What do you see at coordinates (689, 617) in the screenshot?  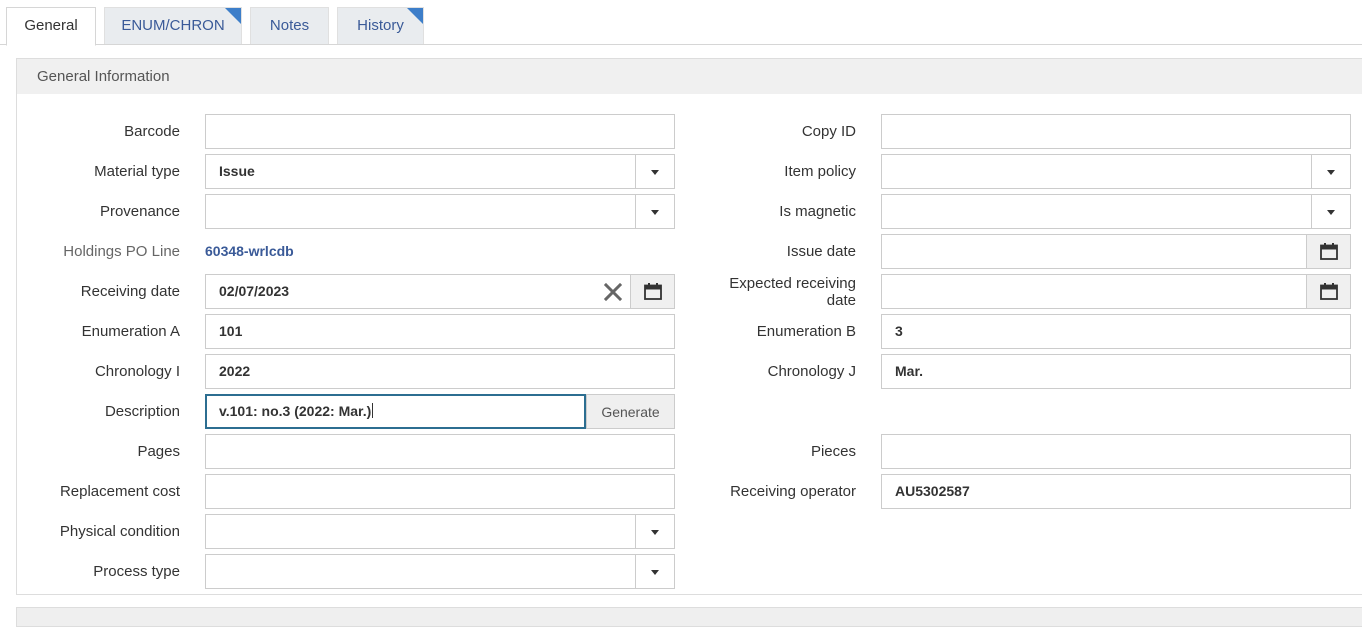 I see `next-section-header` at bounding box center [689, 617].